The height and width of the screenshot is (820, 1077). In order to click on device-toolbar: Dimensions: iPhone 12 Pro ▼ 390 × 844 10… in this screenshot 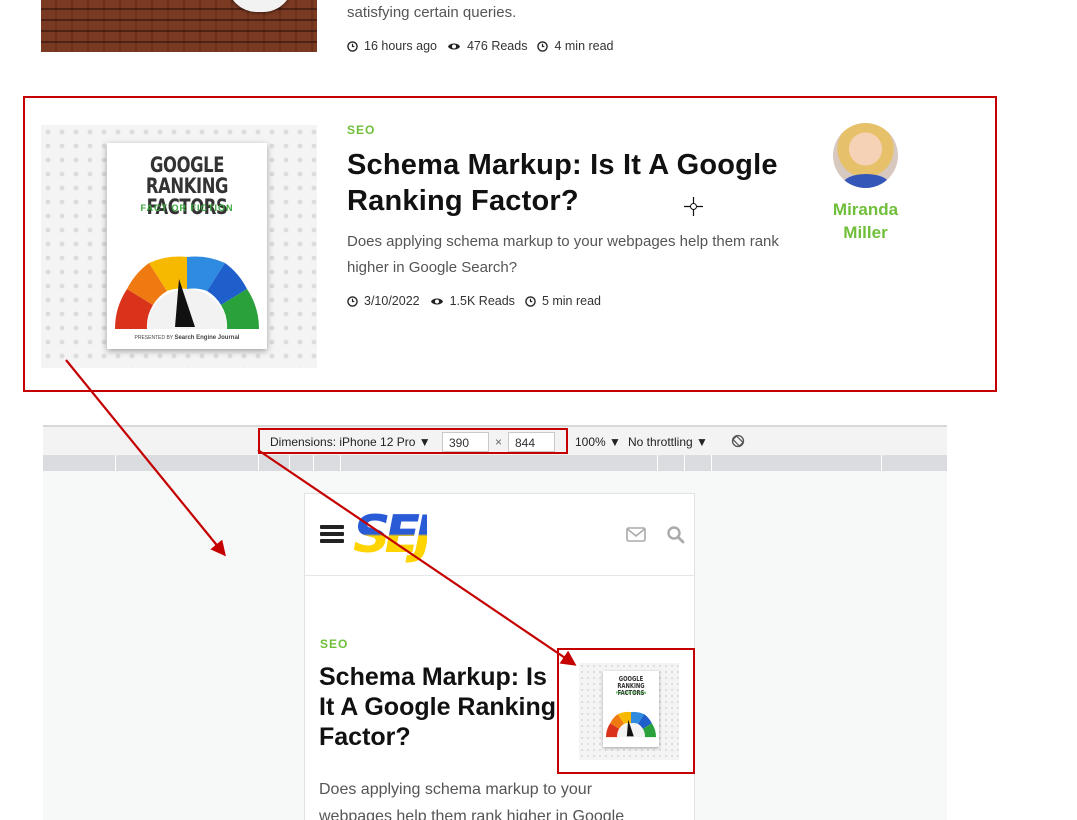, I will do `click(495, 448)`.